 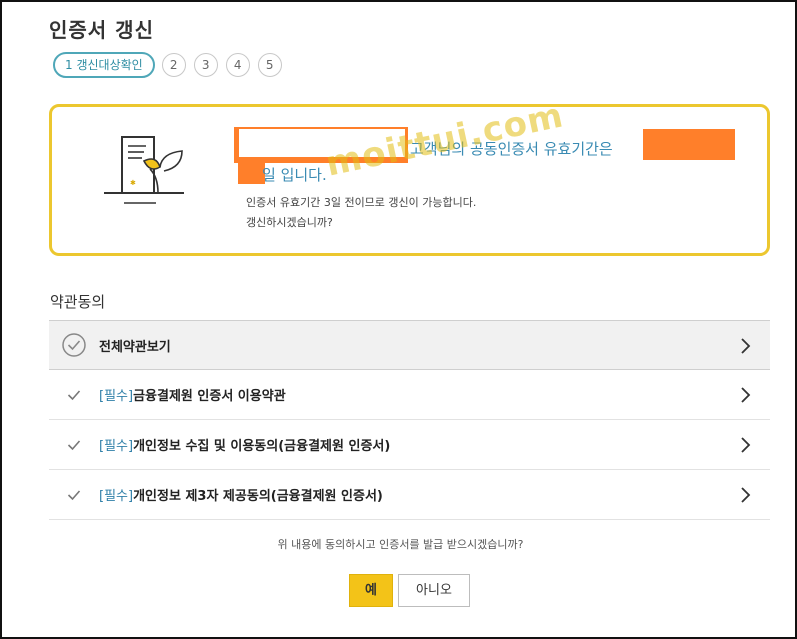 What do you see at coordinates (289, 222) in the screenshot?
I see `notice-sub-line-2: 갱신하시겠습니까?` at bounding box center [289, 222].